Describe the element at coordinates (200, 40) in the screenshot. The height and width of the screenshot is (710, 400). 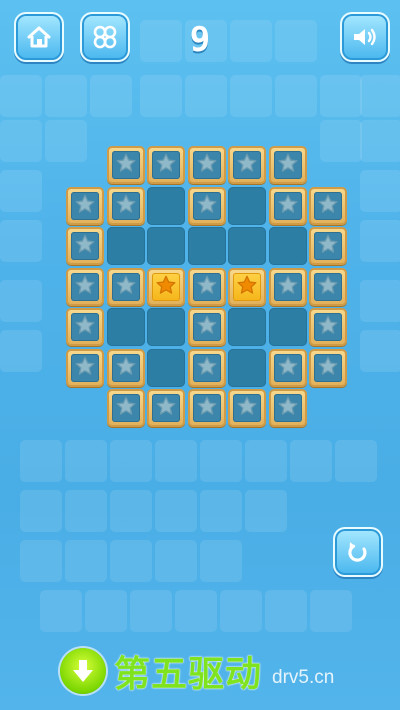
I see `level-number: 9` at that location.